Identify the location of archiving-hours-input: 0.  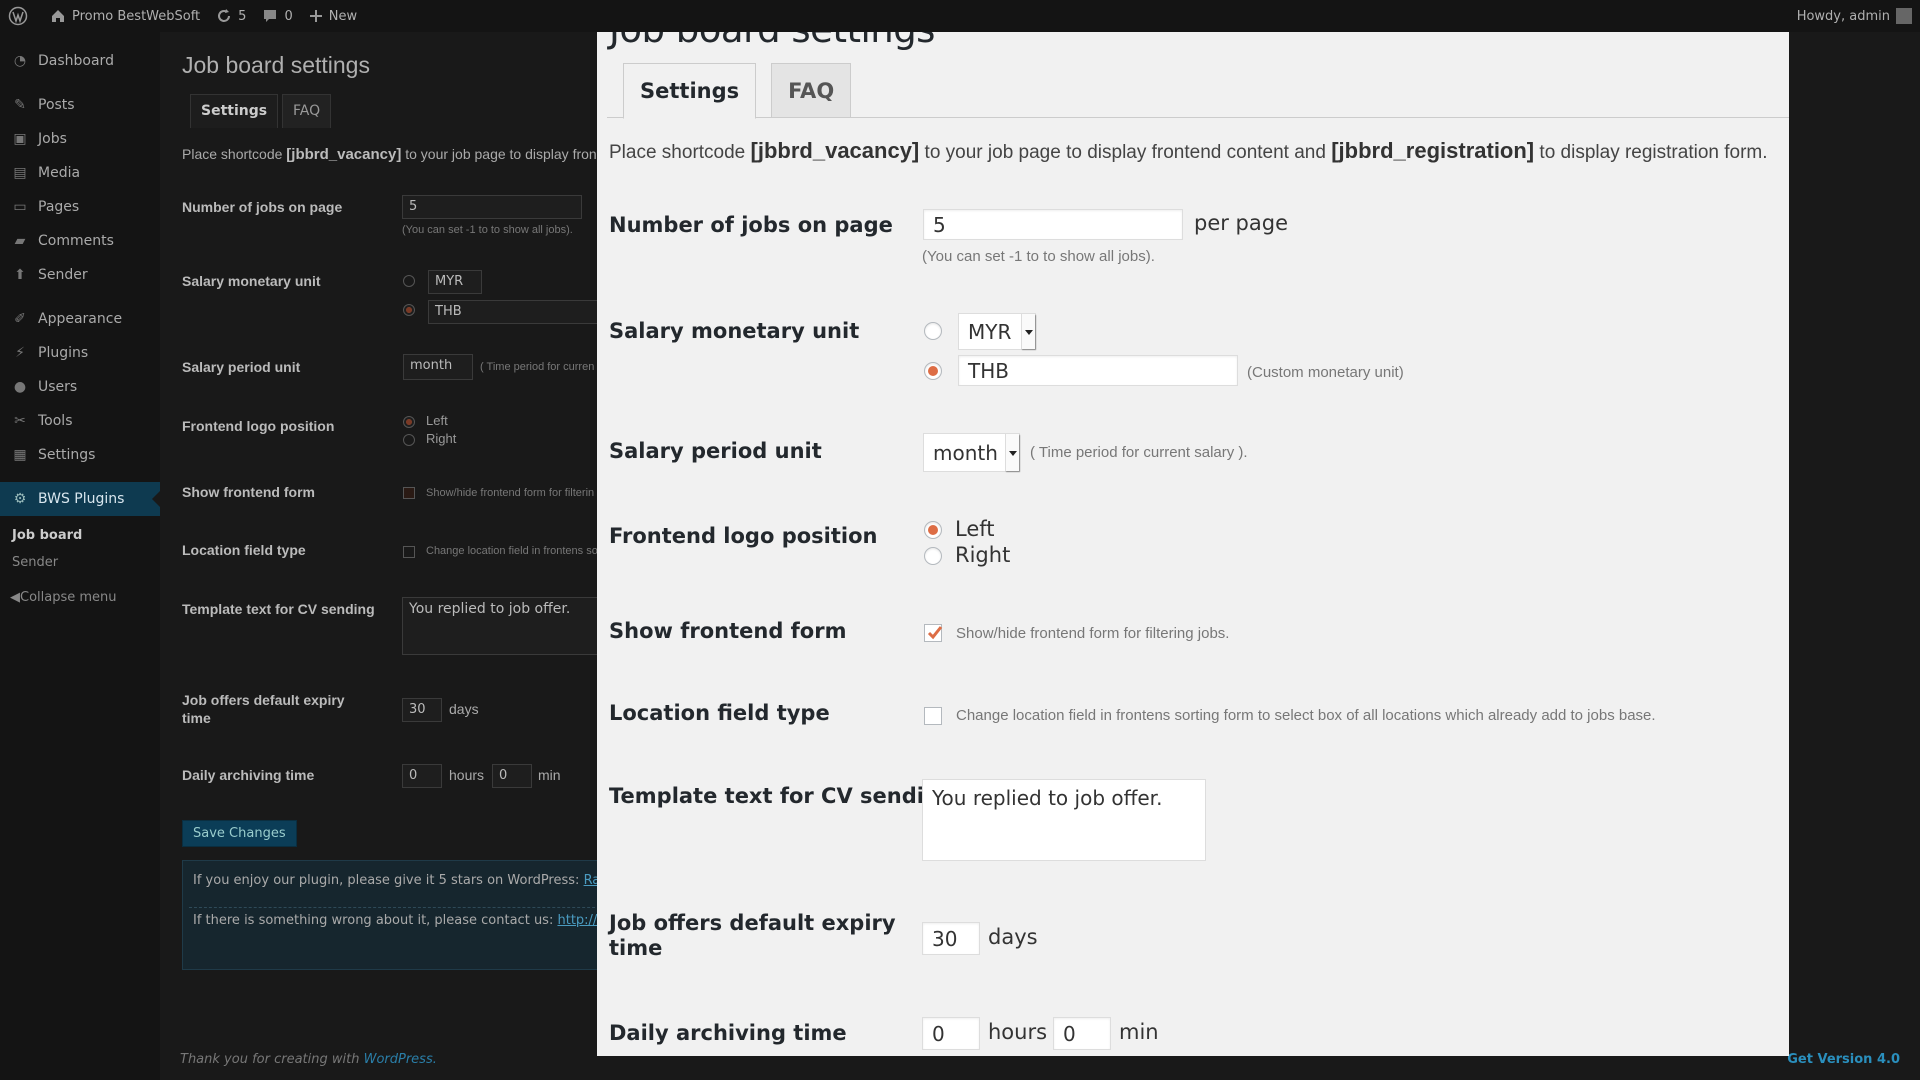
(951, 1033).